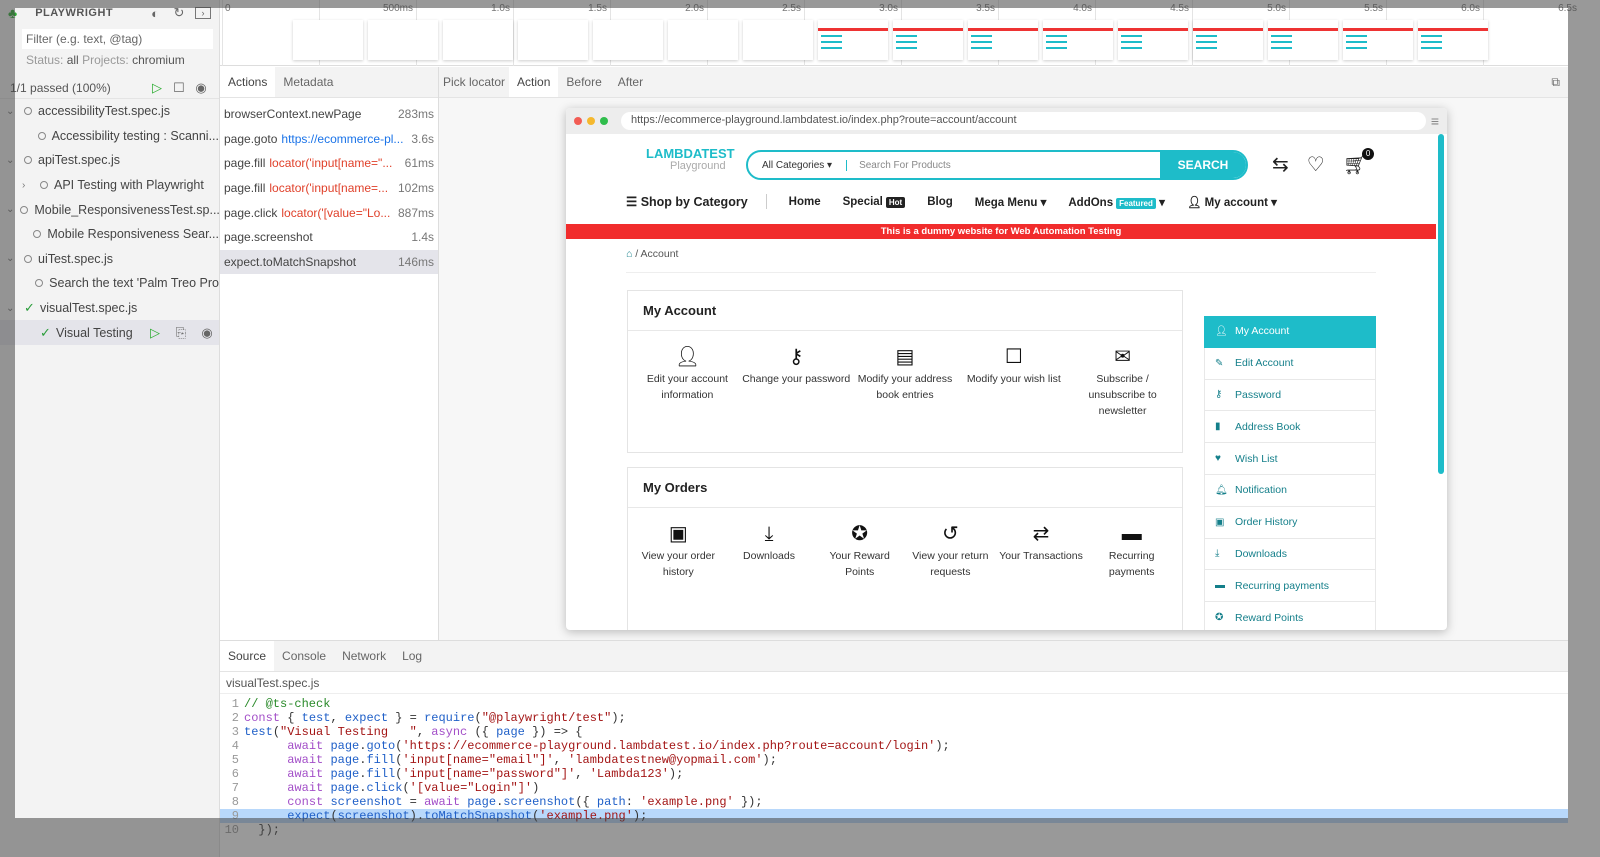 This screenshot has height=857, width=1600. Describe the element at coordinates (207, 333) in the screenshot. I see `watch-icon: ◉` at that location.